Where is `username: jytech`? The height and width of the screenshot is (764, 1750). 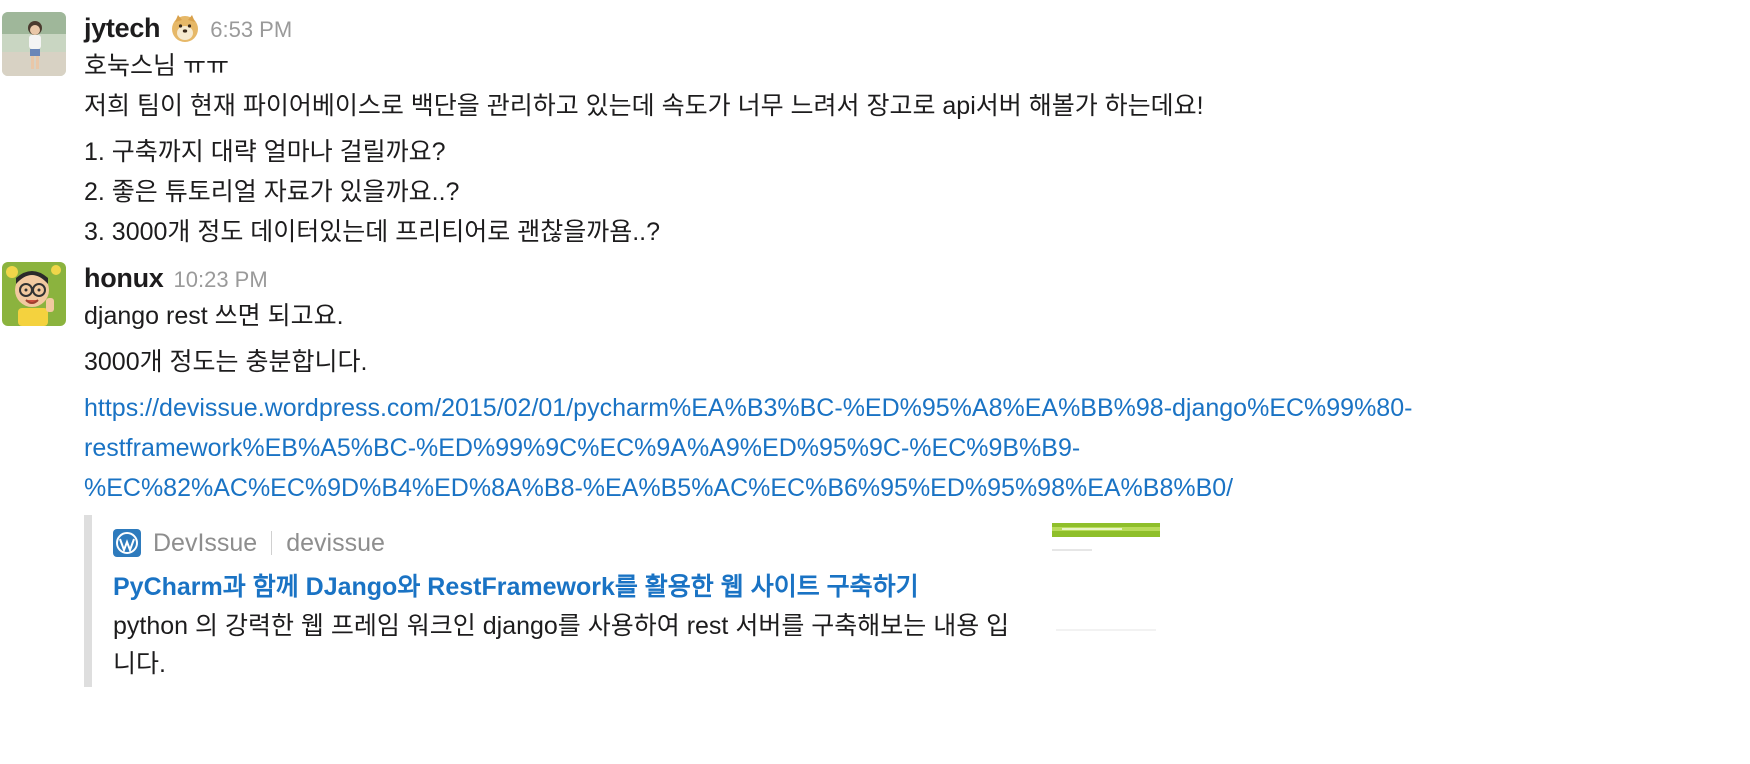
username: jytech is located at coordinates (122, 28).